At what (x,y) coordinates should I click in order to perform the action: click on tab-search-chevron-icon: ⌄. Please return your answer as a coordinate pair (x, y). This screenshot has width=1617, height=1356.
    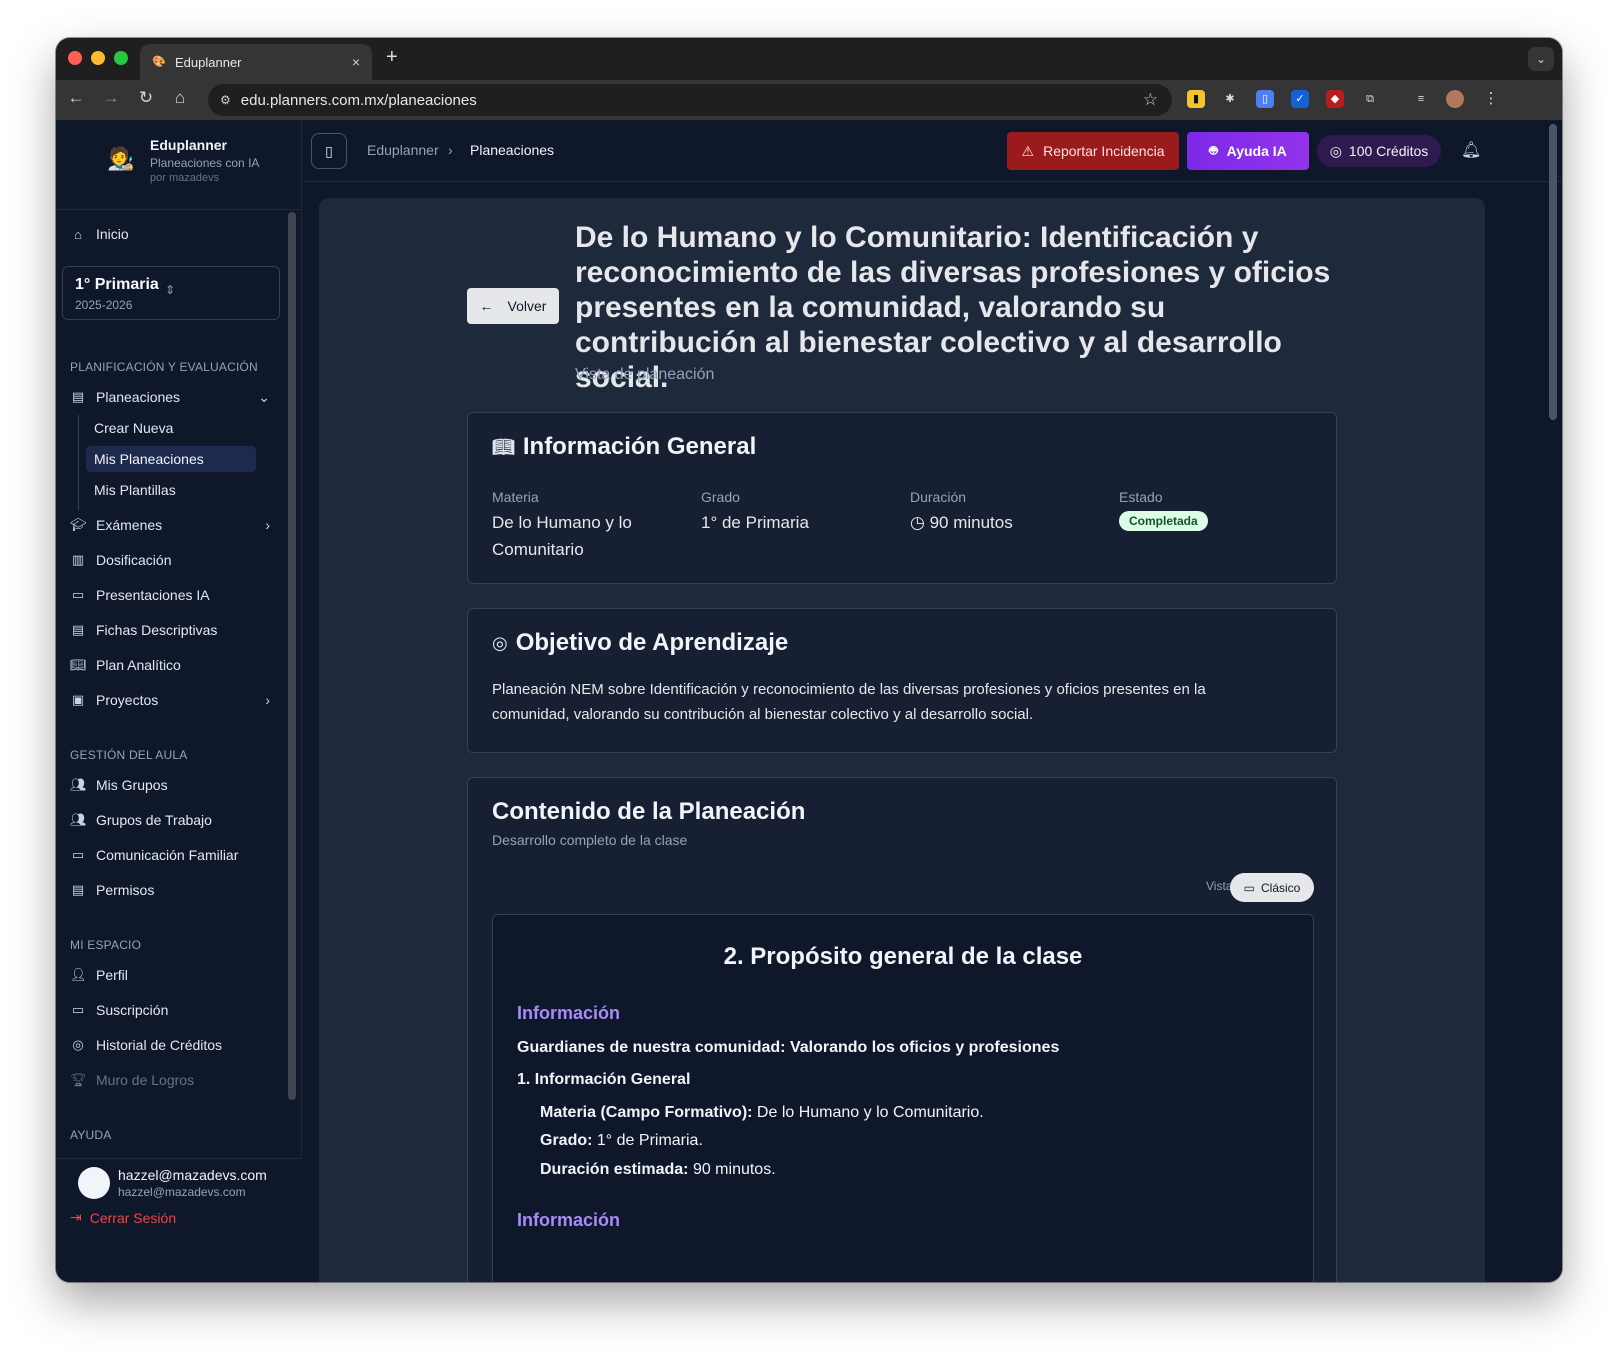
    Looking at the image, I should click on (1541, 59).